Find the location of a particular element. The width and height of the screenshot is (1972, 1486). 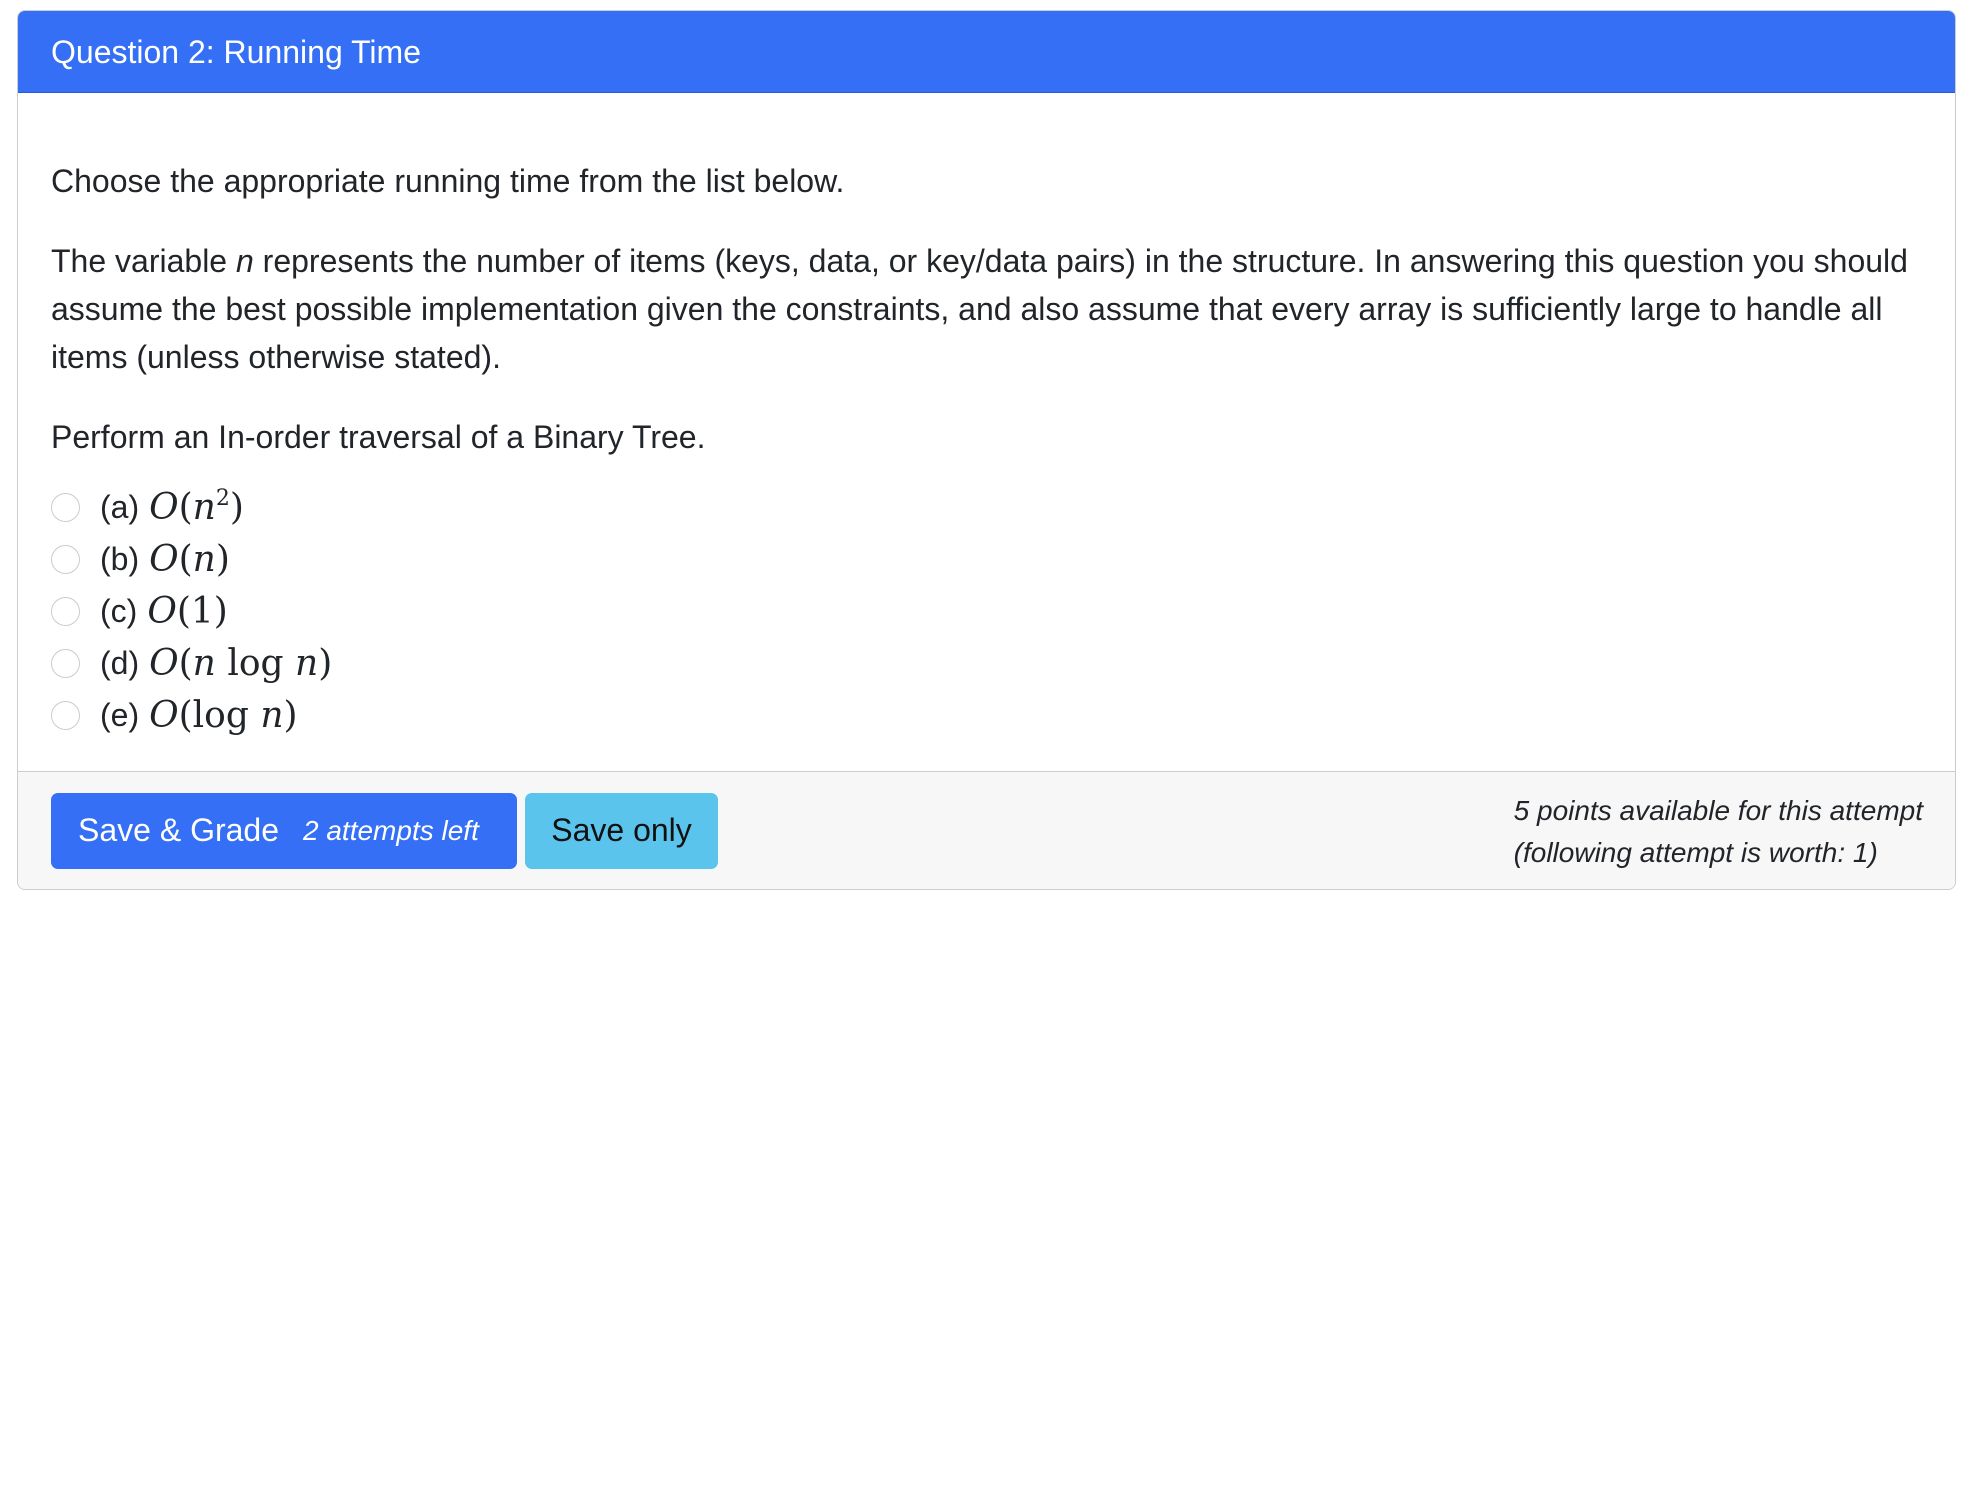

option-e: (e) O(log n) is located at coordinates (986, 715).